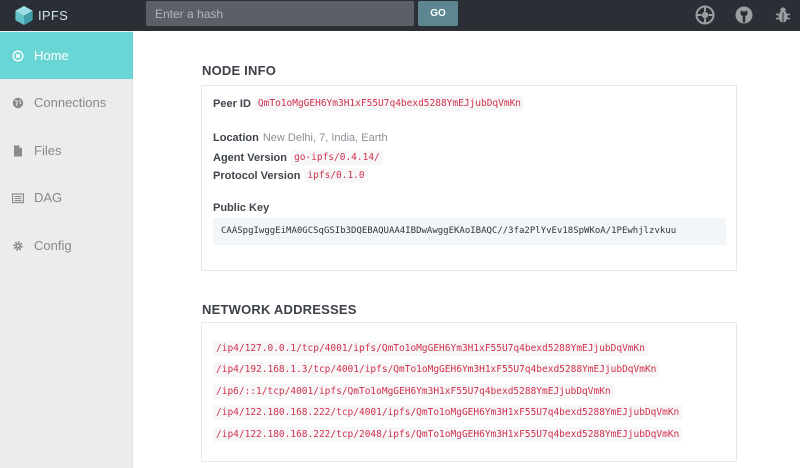 The image size is (800, 468). What do you see at coordinates (66, 197) in the screenshot?
I see `sidebar-item-dag: DAG` at bounding box center [66, 197].